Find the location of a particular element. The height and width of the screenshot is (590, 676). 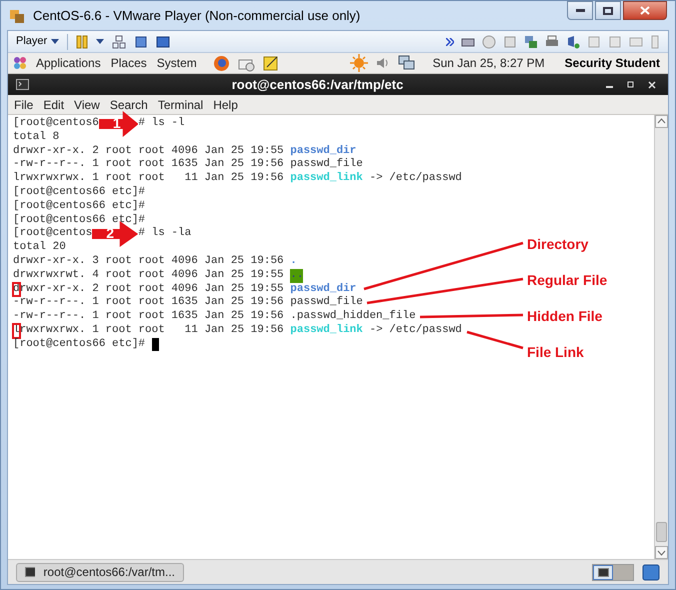

unity-icon is located at coordinates (163, 41).